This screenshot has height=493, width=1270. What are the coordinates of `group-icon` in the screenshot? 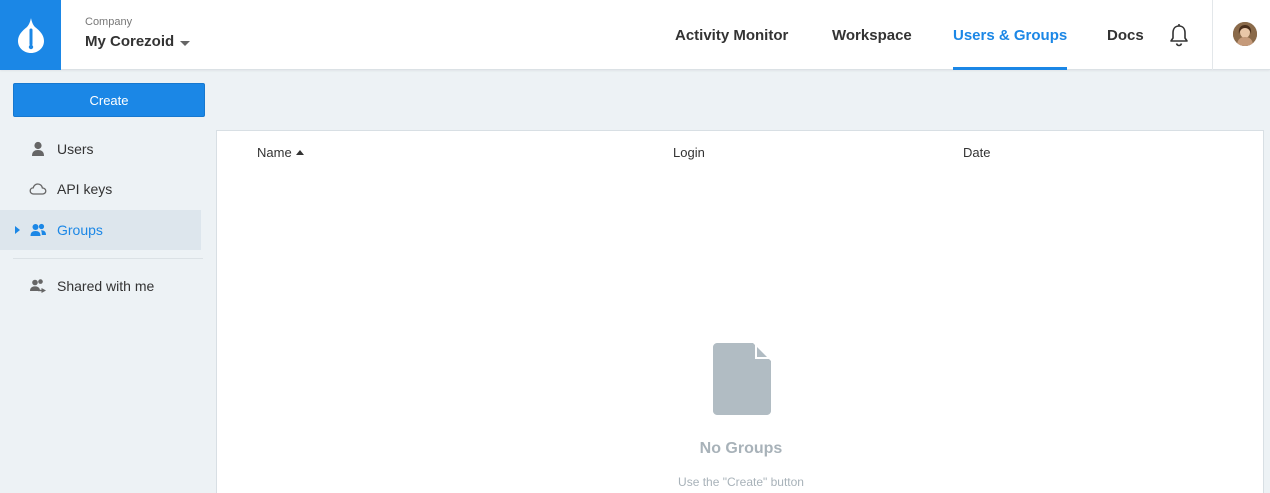 It's located at (38, 230).